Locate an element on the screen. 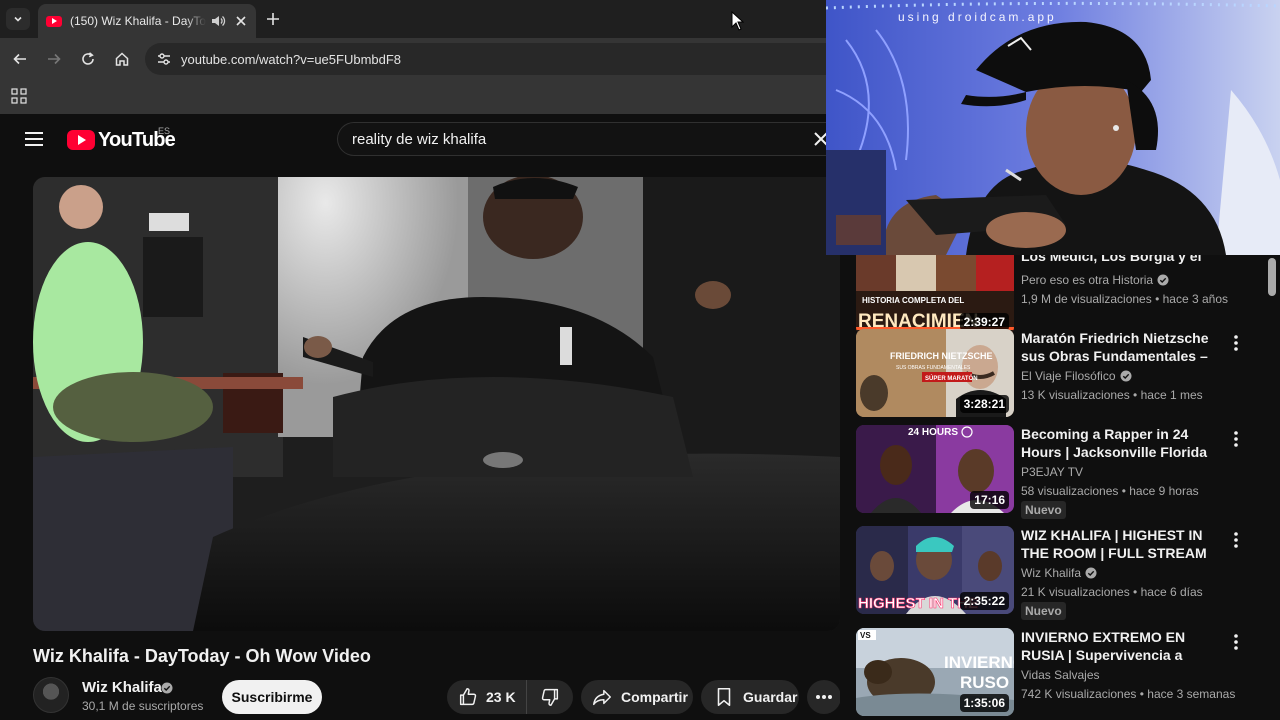 The height and width of the screenshot is (720, 1280). thumbs-down-icon is located at coordinates (550, 697).